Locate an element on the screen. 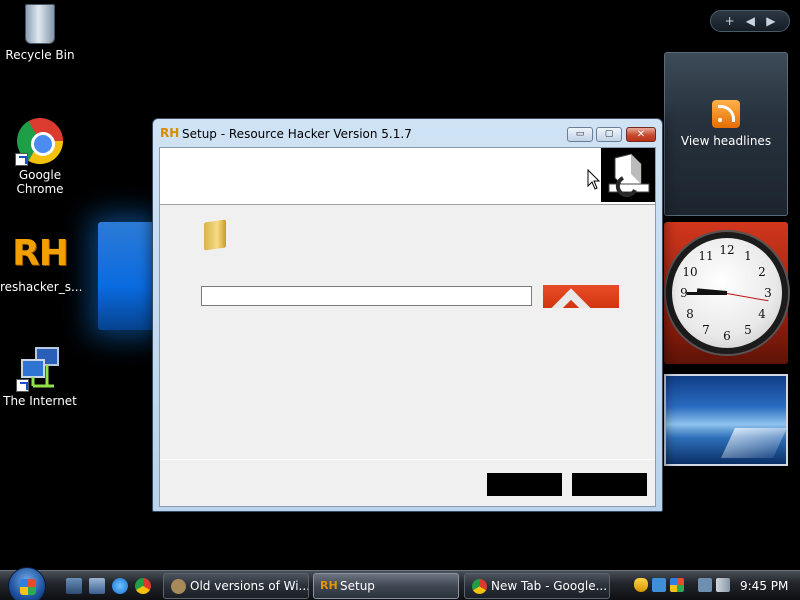 This screenshot has width=800, height=600. maximize-button: ▢ is located at coordinates (609, 134).